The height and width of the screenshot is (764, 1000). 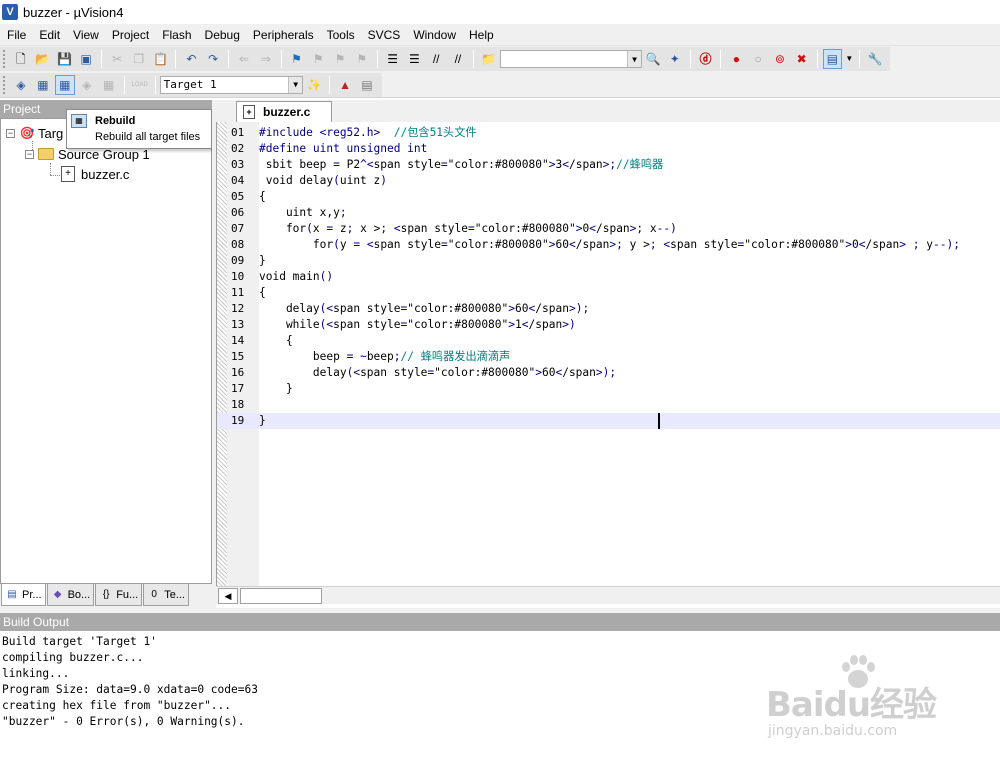 What do you see at coordinates (109, 85) in the screenshot?
I see `stop-build-icon: ▦` at bounding box center [109, 85].